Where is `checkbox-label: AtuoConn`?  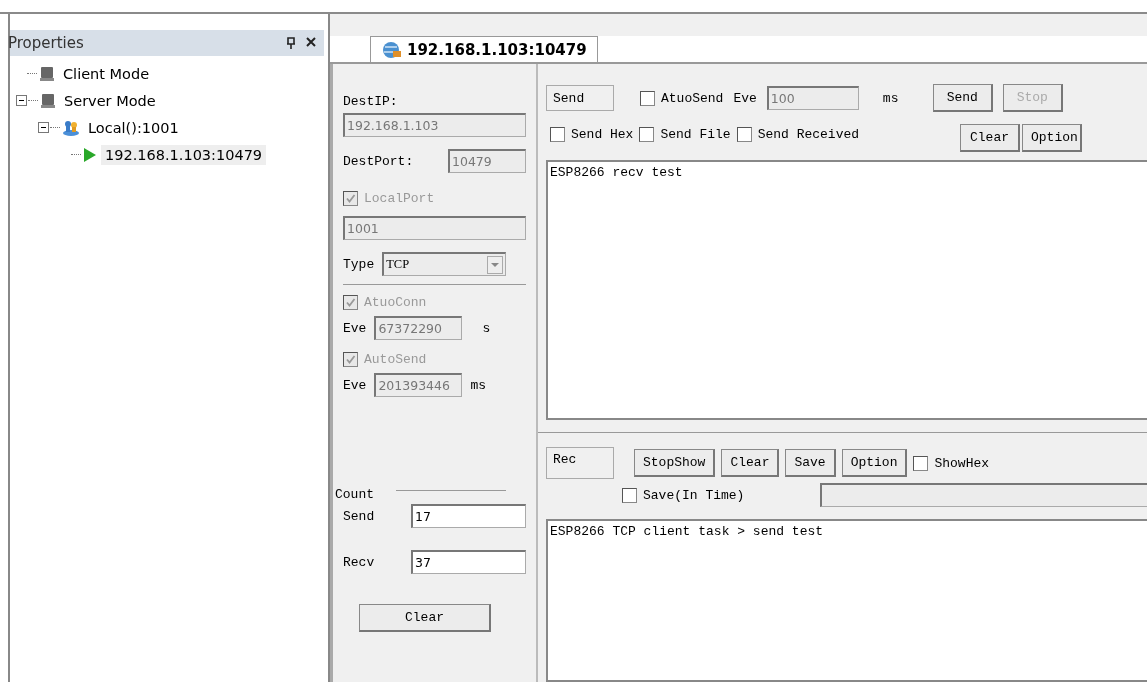
checkbox-label: AtuoConn is located at coordinates (395, 302).